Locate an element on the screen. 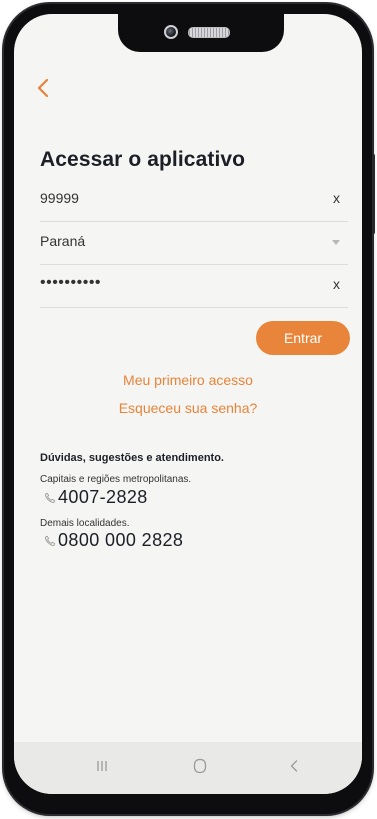  android-nav-bar is located at coordinates (188, 768).